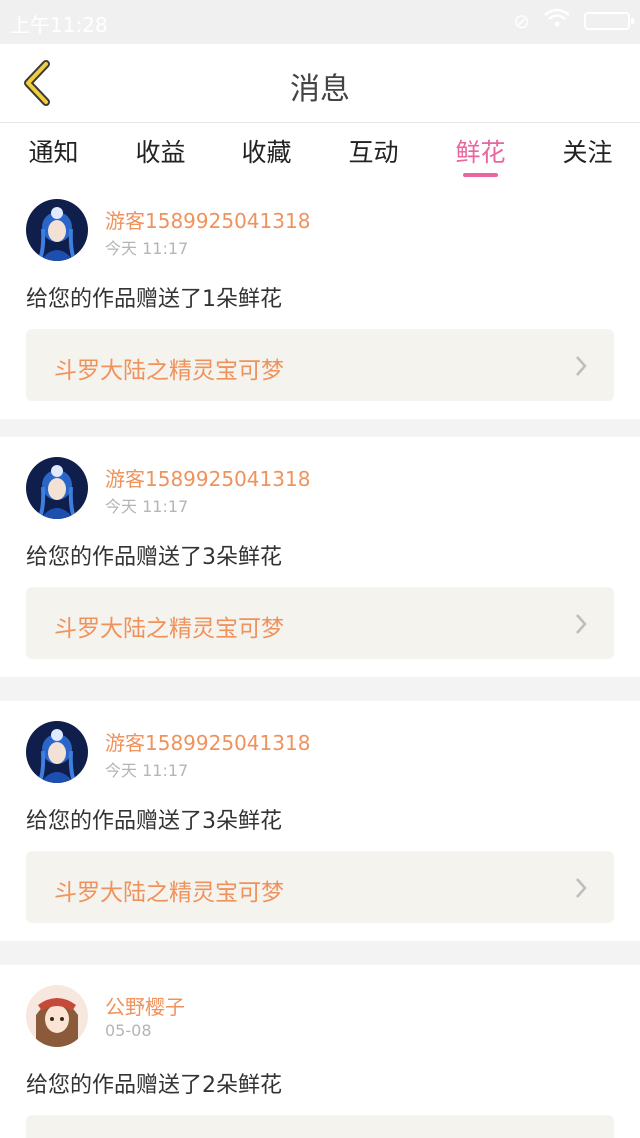 The width and height of the screenshot is (640, 1138). I want to click on wifi-icon, so click(557, 21).